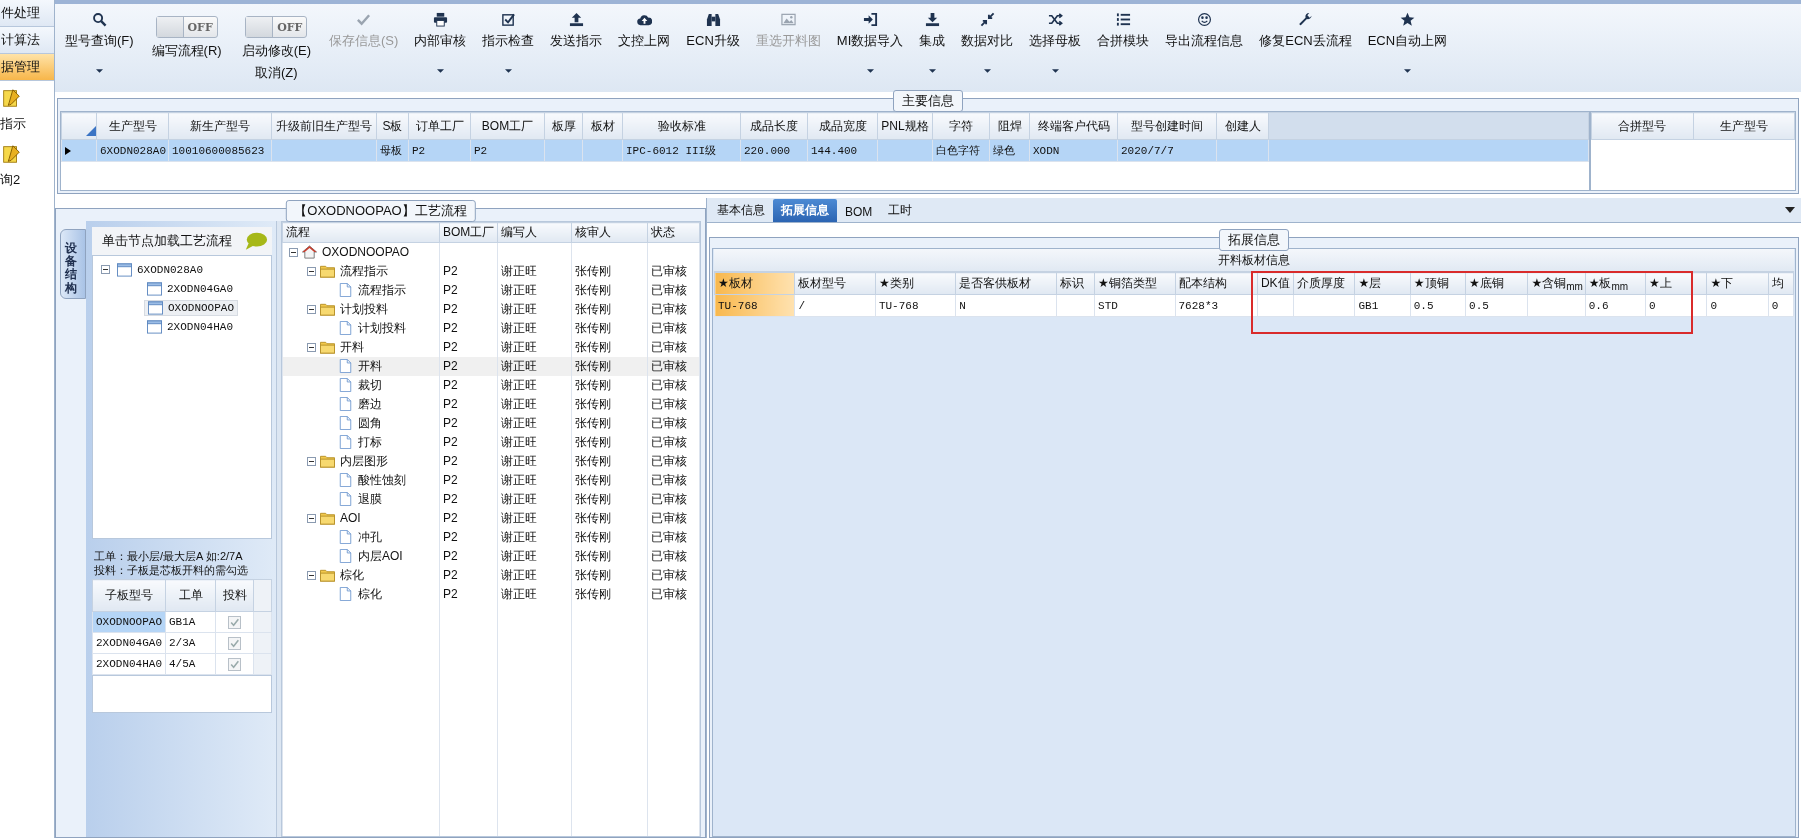  I want to click on toolbar-button: 选择母板, so click(1055, 47).